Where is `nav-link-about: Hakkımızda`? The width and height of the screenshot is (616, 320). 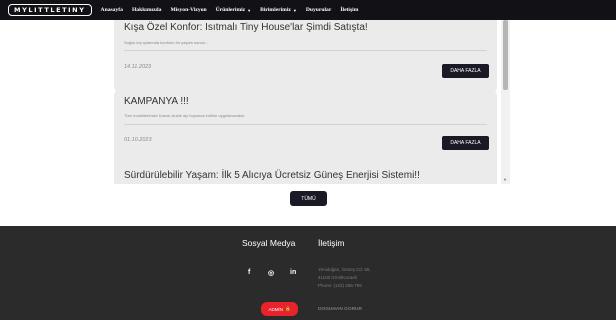 nav-link-about: Hakkımızda is located at coordinates (147, 10).